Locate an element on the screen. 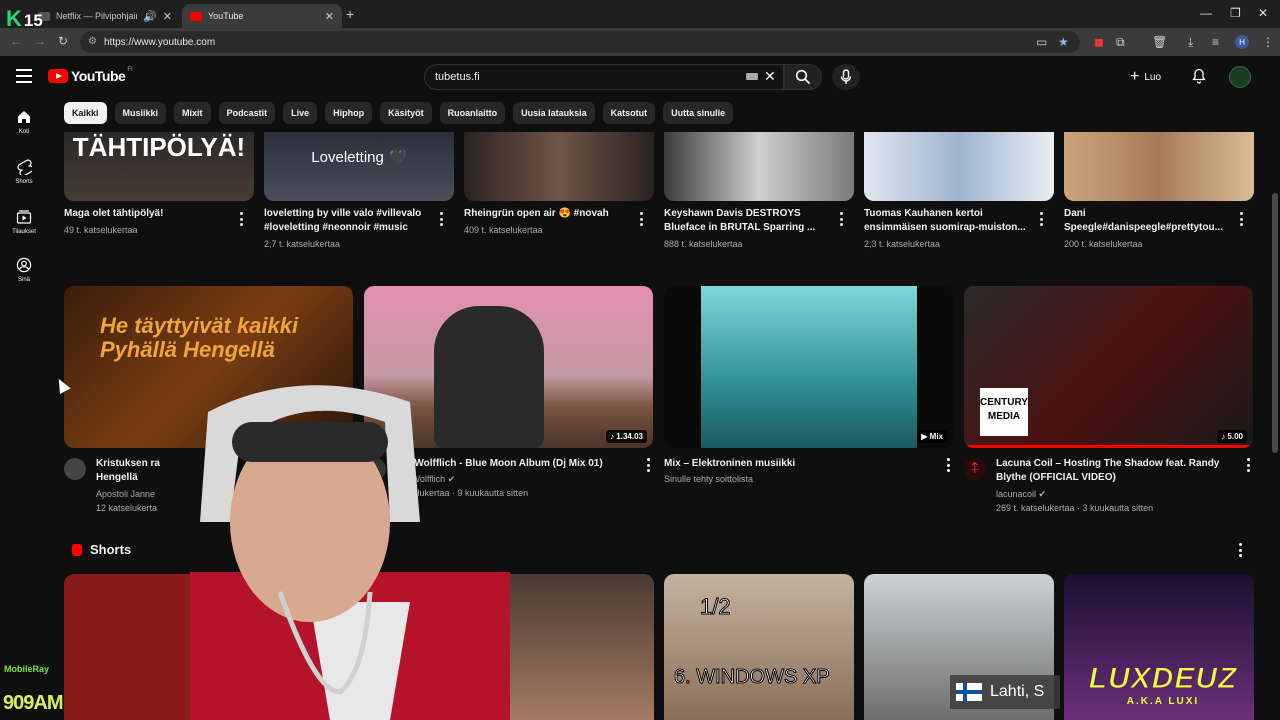 The width and height of the screenshot is (1280, 720). sidebar-item-label: Koti is located at coordinates (24, 132).